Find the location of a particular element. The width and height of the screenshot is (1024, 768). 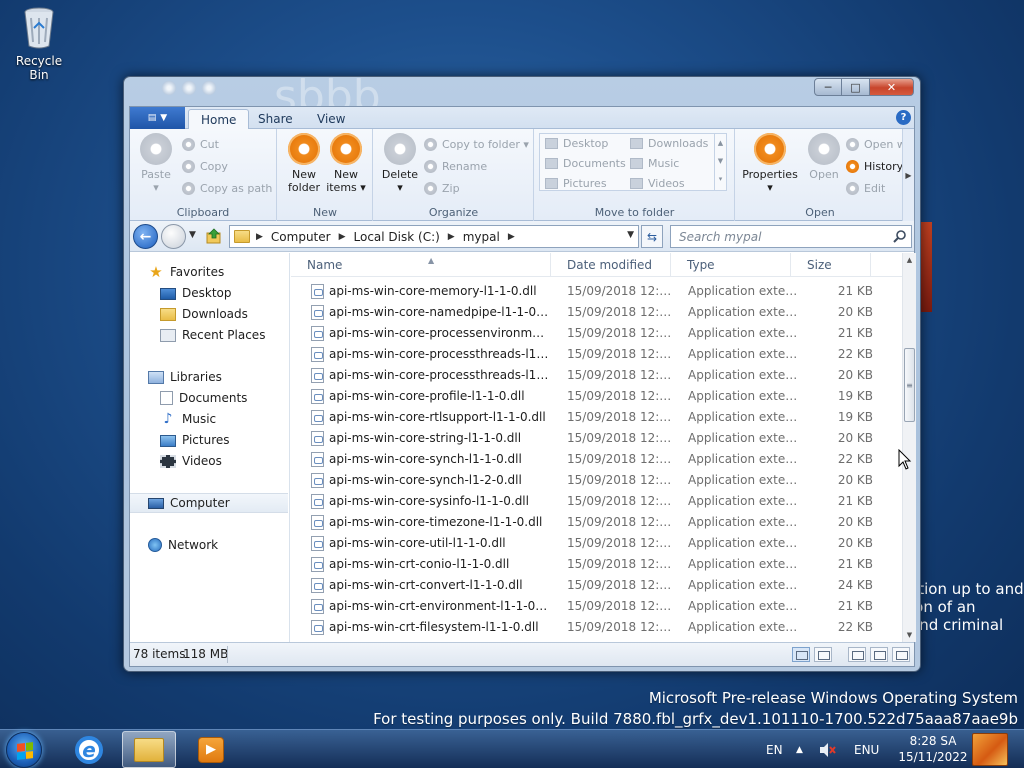

move-to-documents: Documents is located at coordinates (585, 163).